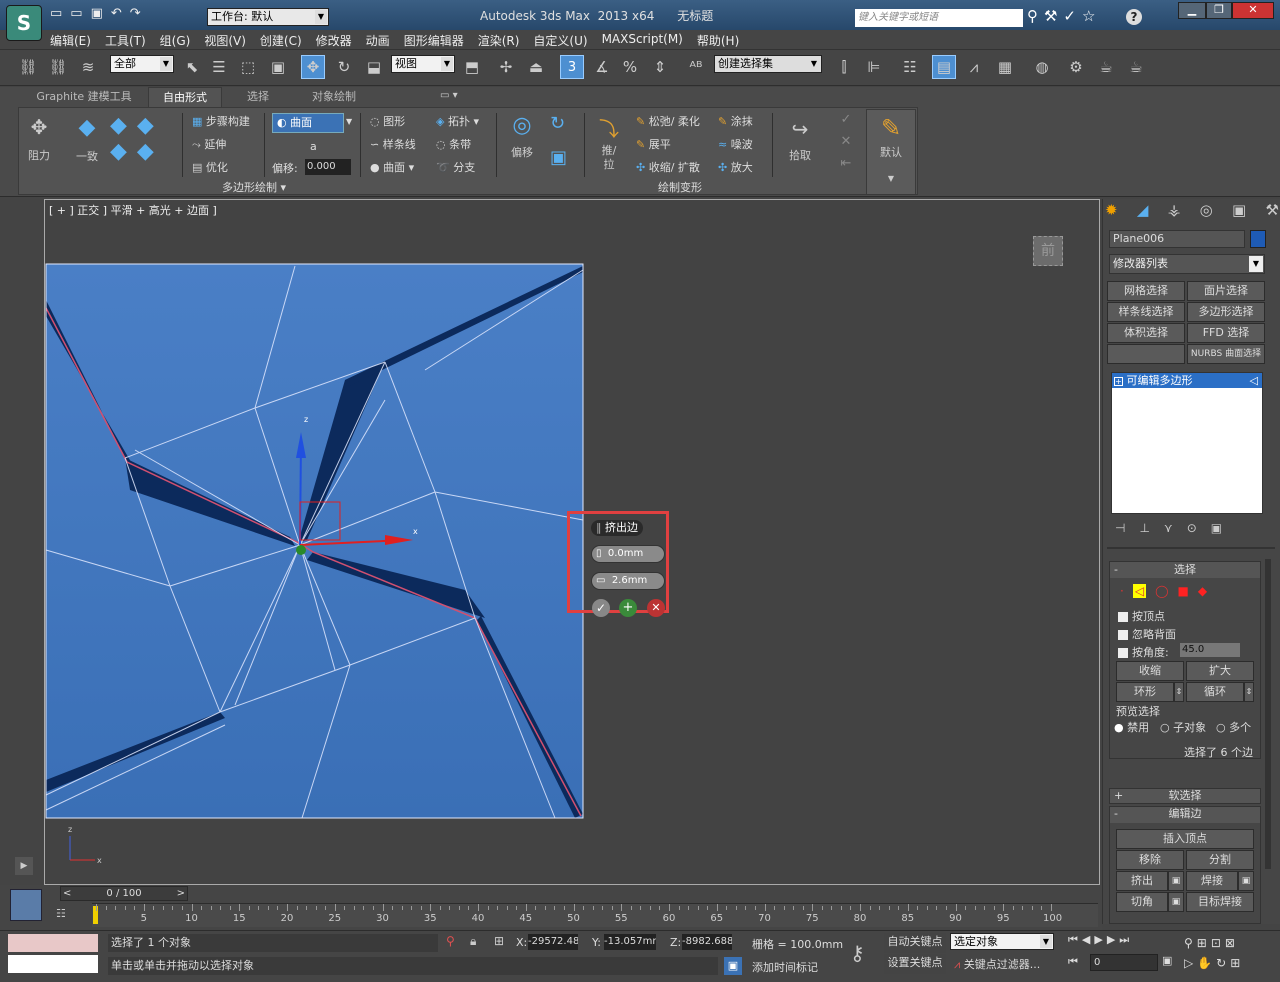  What do you see at coordinates (1185, 839) in the screenshot?
I see `insert-vertex-button: 插入顶点` at bounding box center [1185, 839].